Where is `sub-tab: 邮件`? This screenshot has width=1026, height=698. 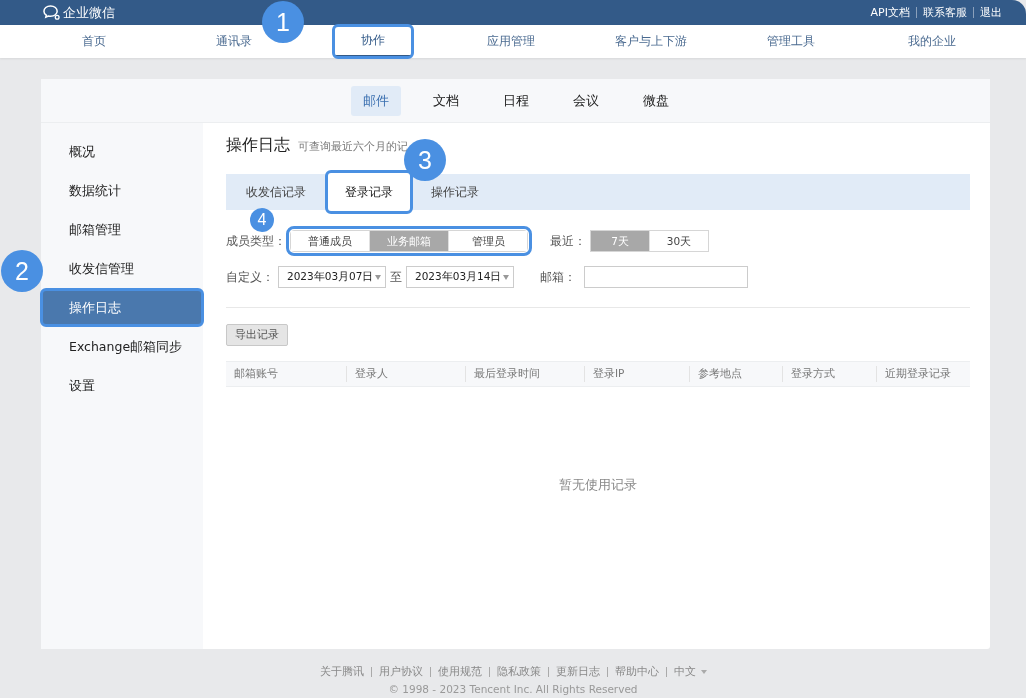
sub-tab: 邮件 is located at coordinates (375, 100).